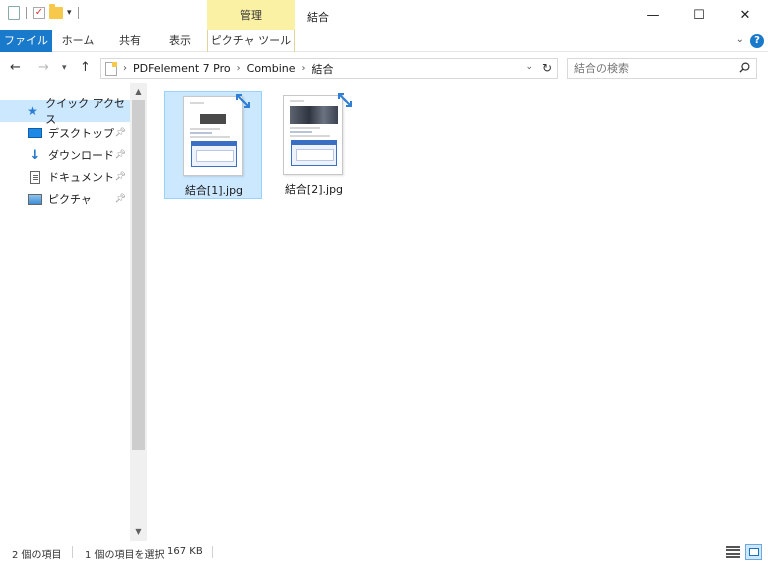  I want to click on sidebar-item-pictures: ピクチャ 📌︎, so click(65, 199).